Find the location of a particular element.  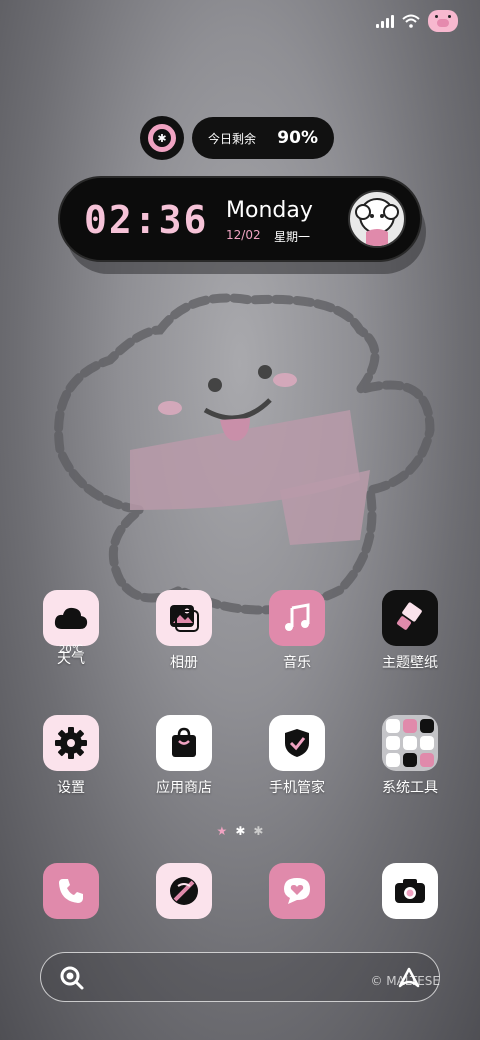

app-weather: 20℃ 天气 is located at coordinates (71, 629).